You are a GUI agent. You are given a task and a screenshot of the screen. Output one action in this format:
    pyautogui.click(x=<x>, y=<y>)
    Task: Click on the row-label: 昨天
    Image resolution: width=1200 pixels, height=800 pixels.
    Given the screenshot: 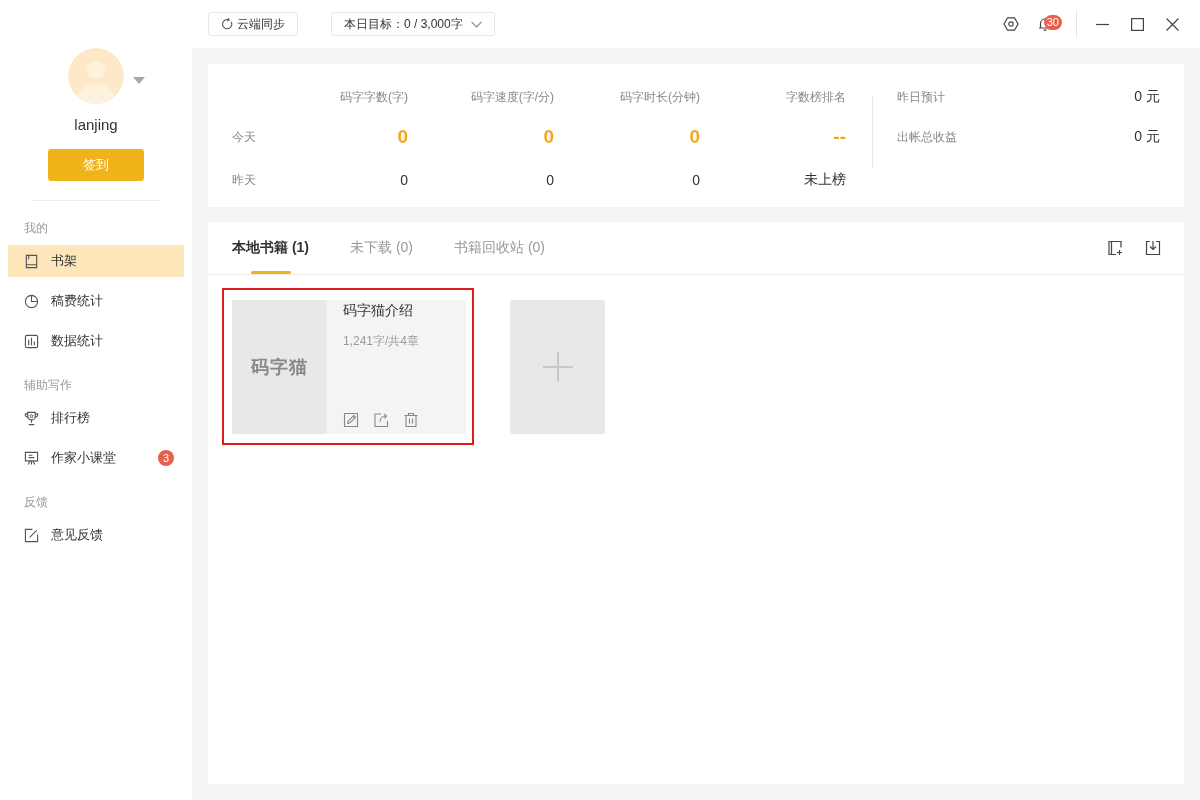 What is the action you would take?
    pyautogui.click(x=244, y=180)
    